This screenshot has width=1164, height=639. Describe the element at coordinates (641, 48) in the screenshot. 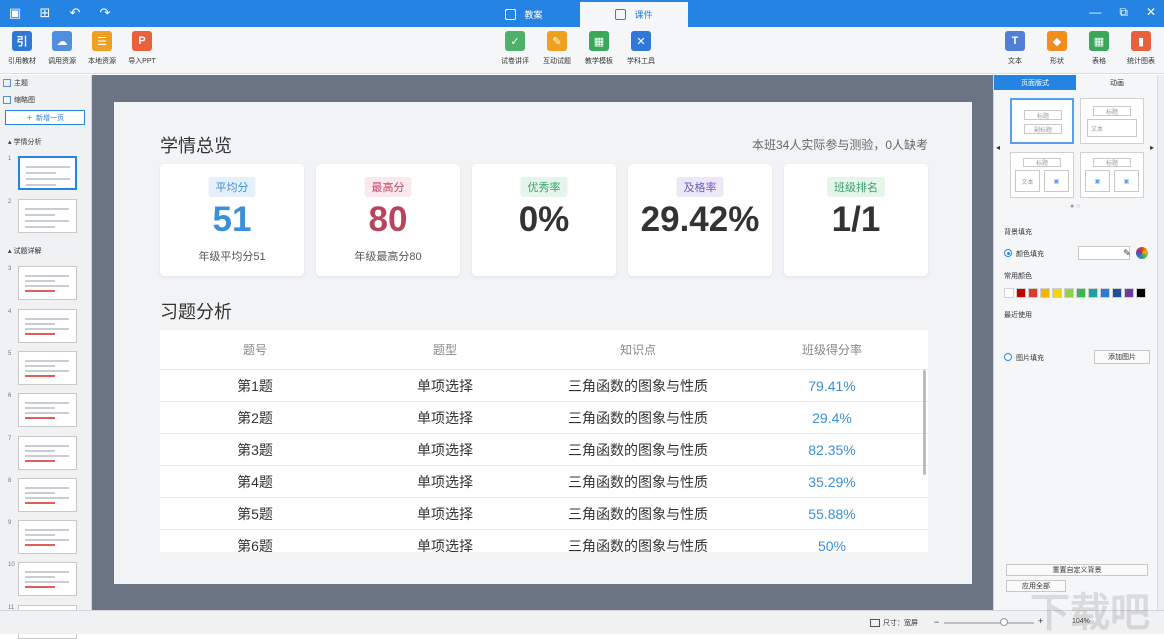

I see `ribbon-button-tools: ✕ 学科工具` at that location.